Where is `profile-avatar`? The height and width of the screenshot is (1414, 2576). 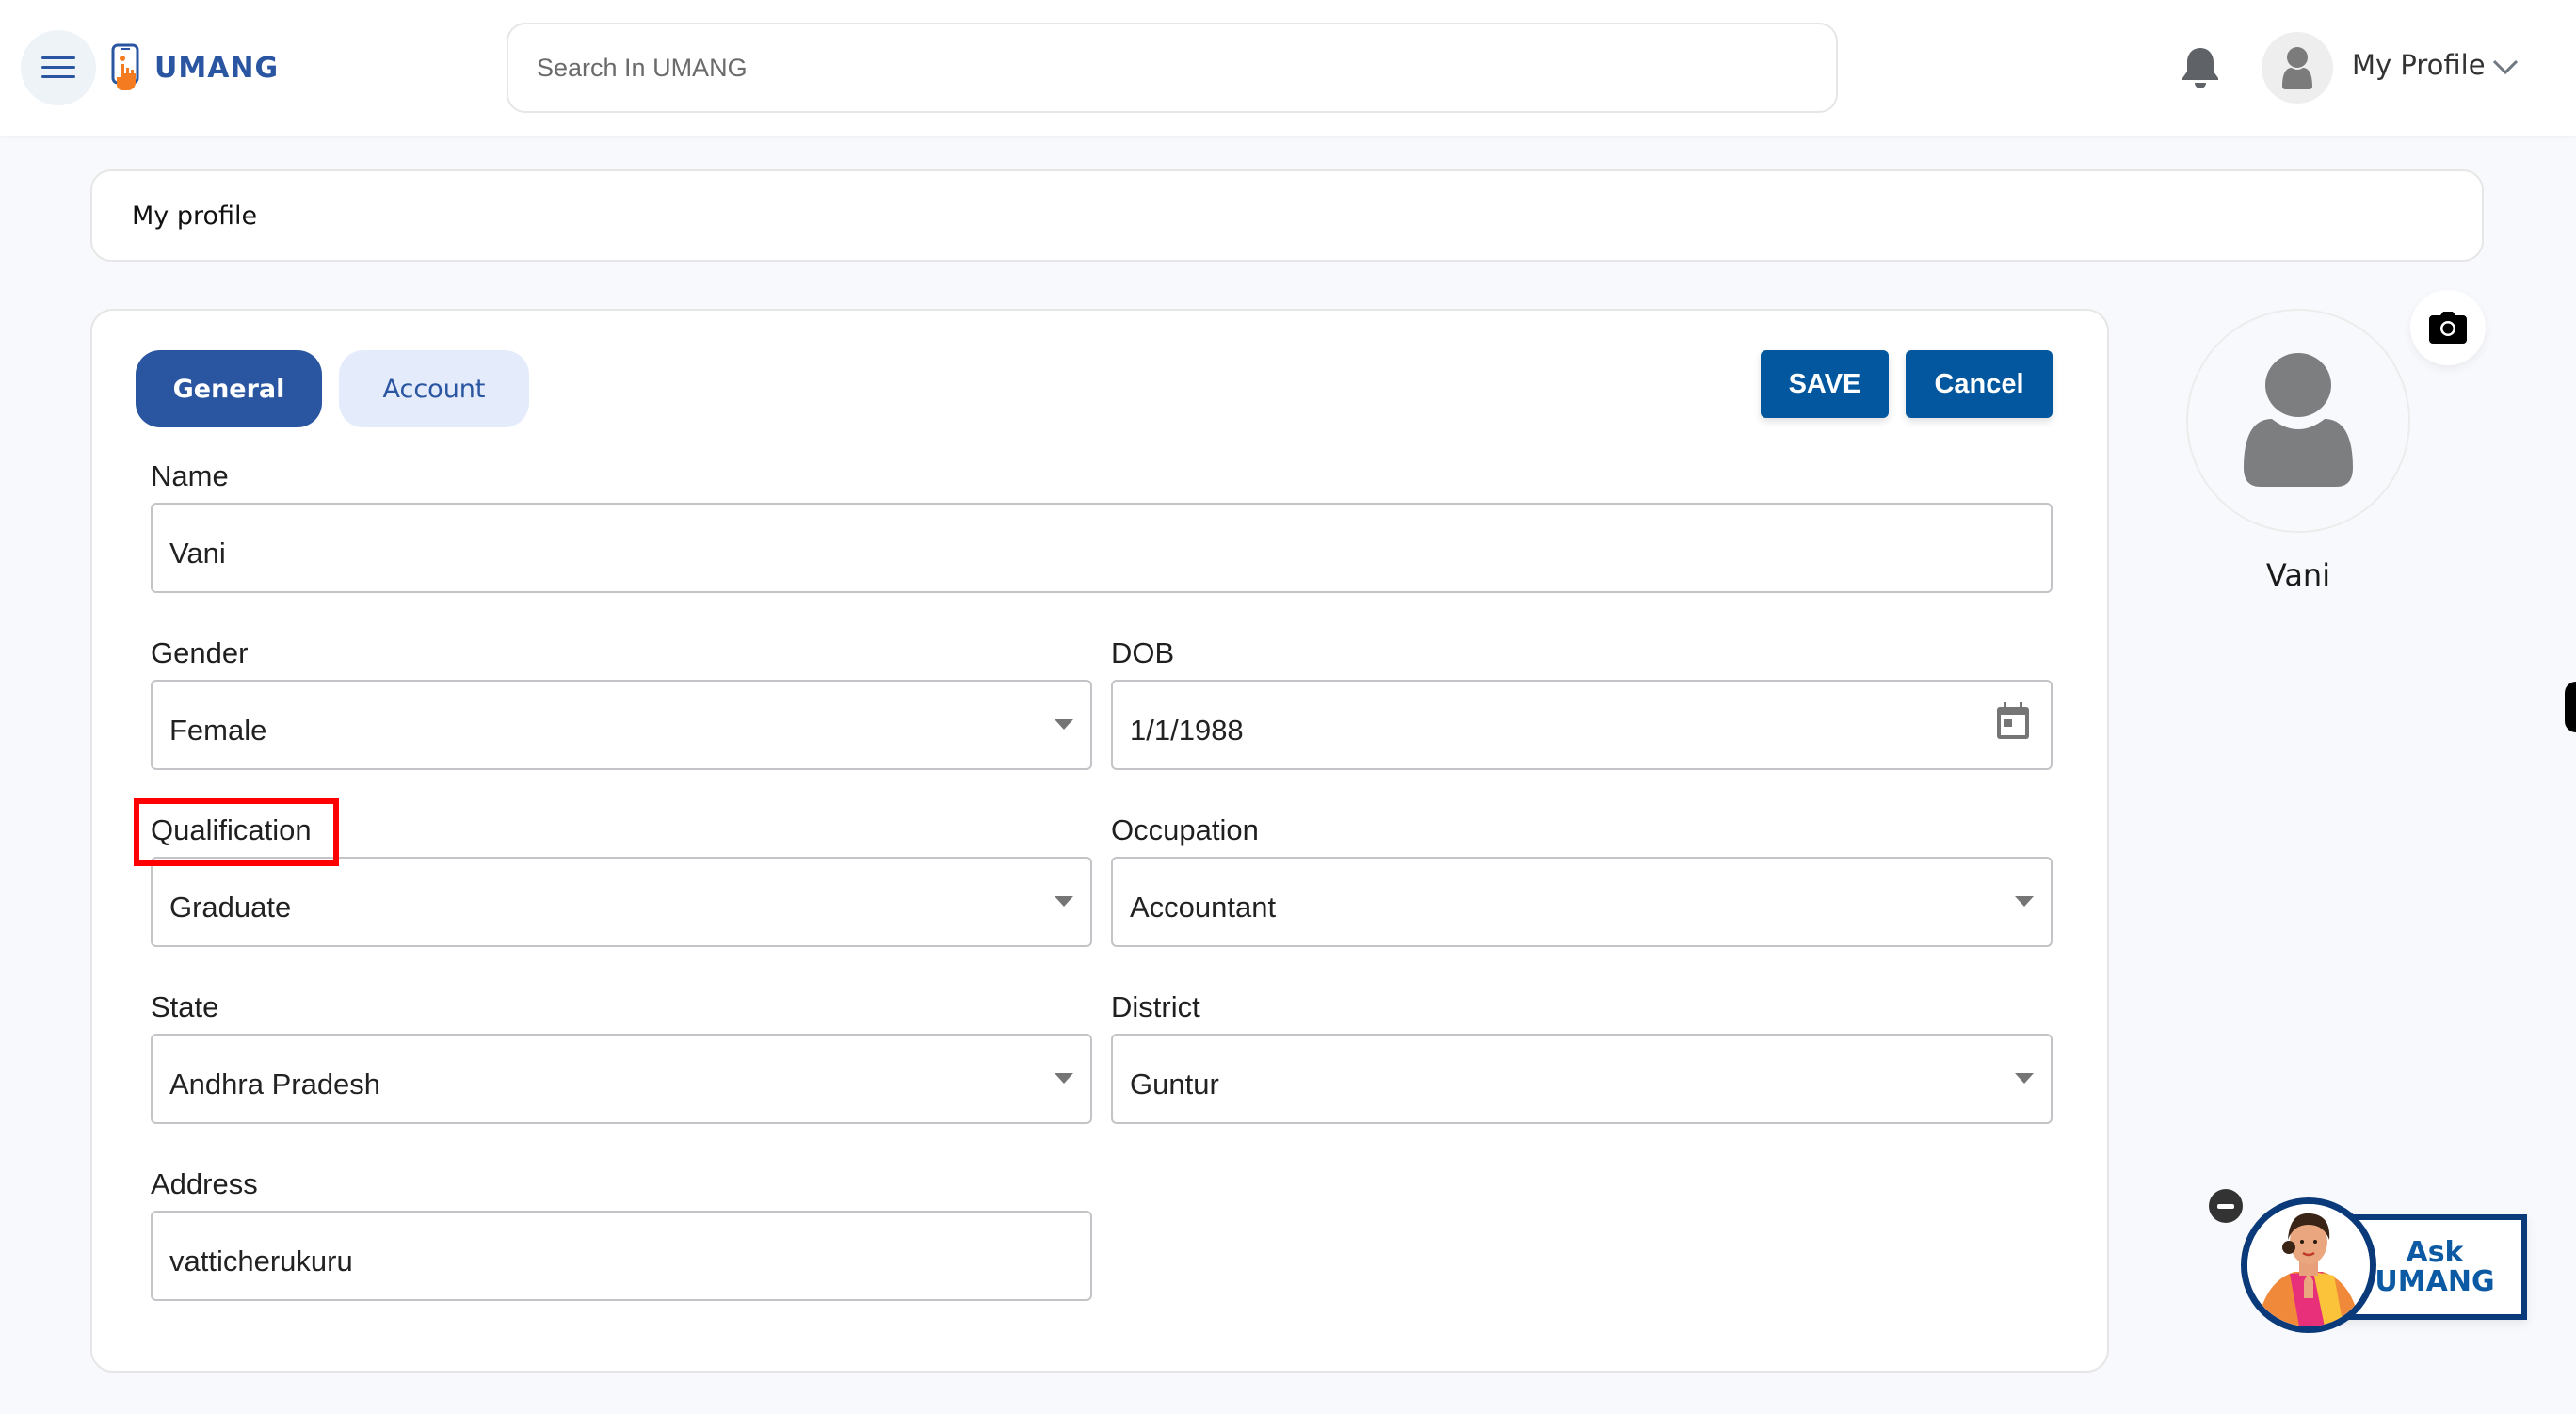 profile-avatar is located at coordinates (2298, 421).